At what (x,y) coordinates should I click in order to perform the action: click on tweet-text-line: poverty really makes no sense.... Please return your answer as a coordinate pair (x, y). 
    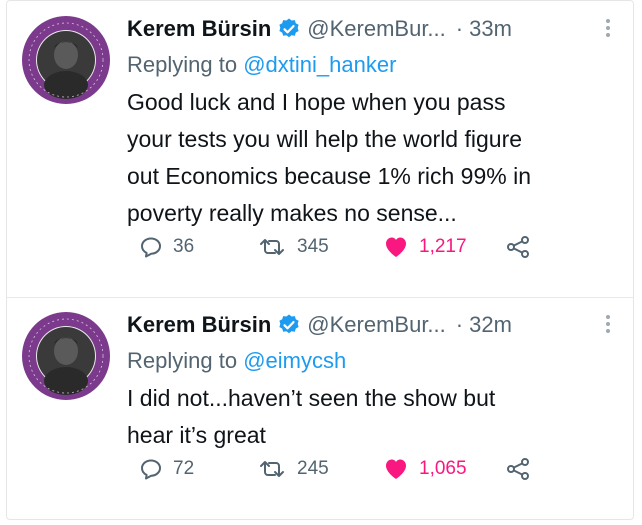
    Looking at the image, I should click on (292, 213).